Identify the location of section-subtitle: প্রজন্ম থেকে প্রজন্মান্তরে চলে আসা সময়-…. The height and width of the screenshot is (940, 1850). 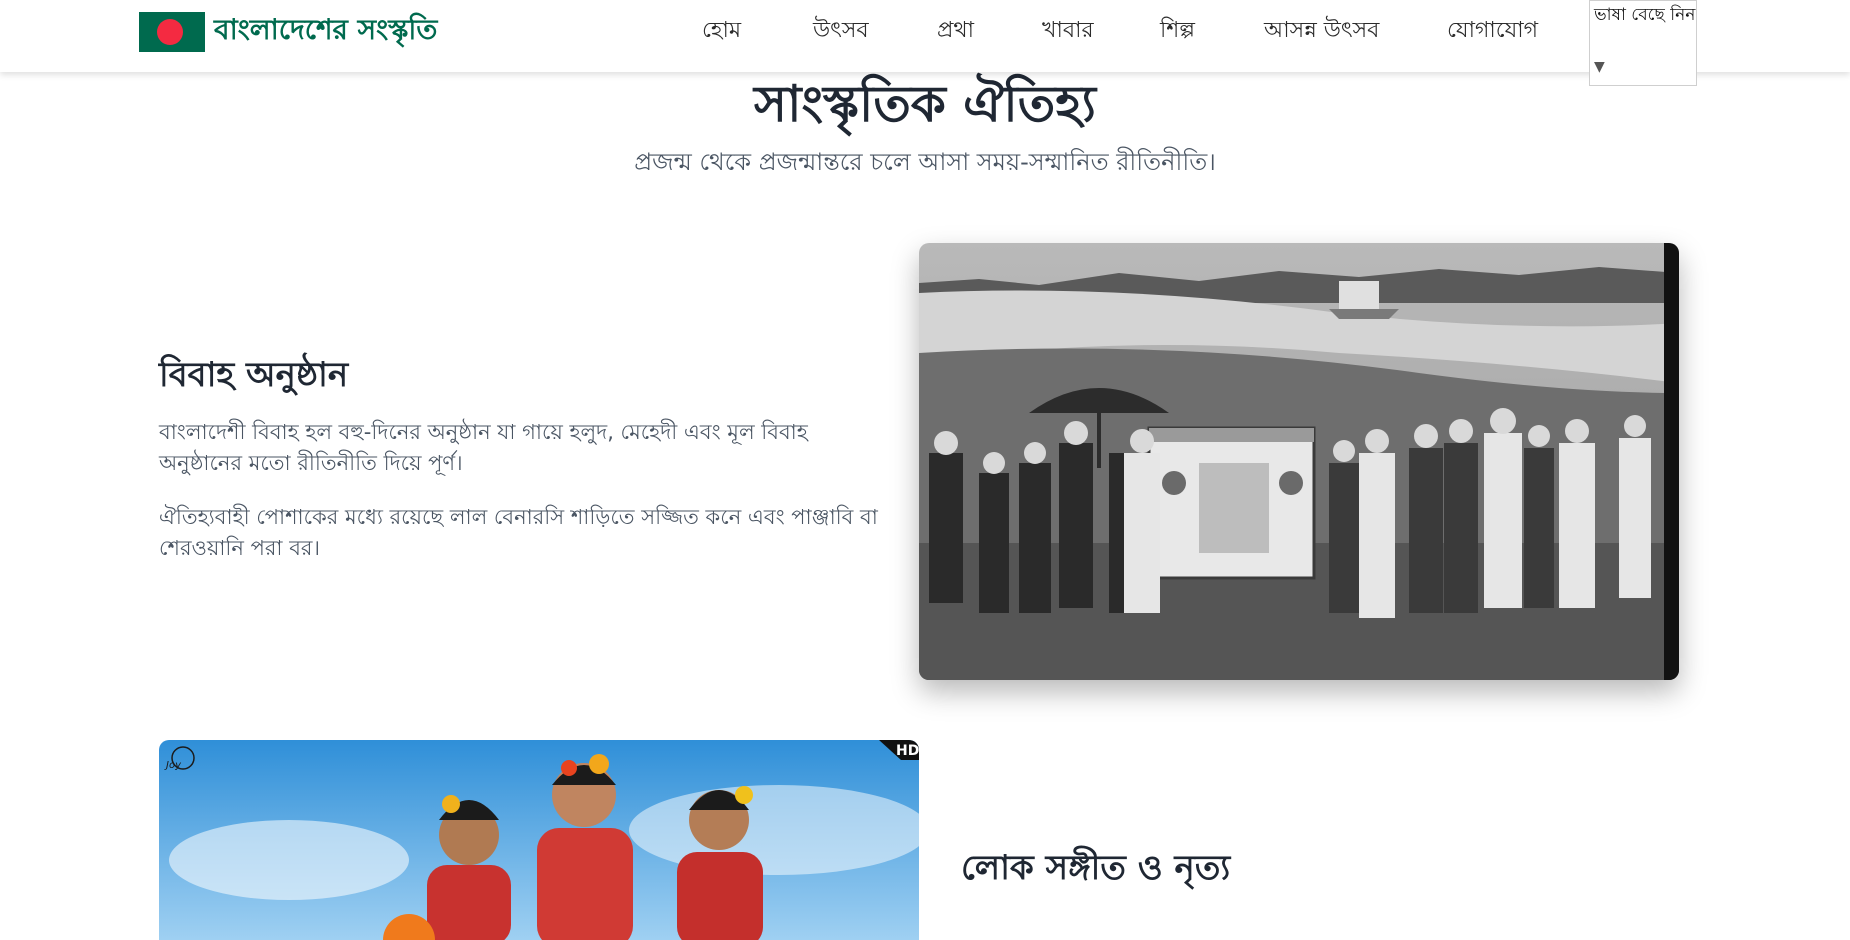
(925, 162).